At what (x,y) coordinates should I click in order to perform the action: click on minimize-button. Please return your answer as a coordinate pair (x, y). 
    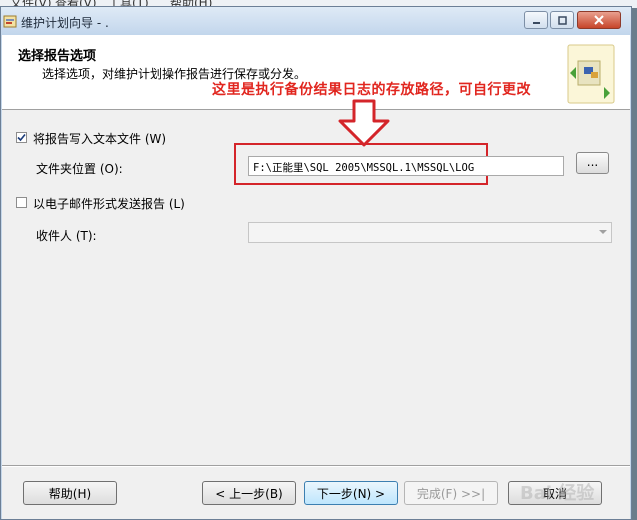
    Looking at the image, I should click on (536, 20).